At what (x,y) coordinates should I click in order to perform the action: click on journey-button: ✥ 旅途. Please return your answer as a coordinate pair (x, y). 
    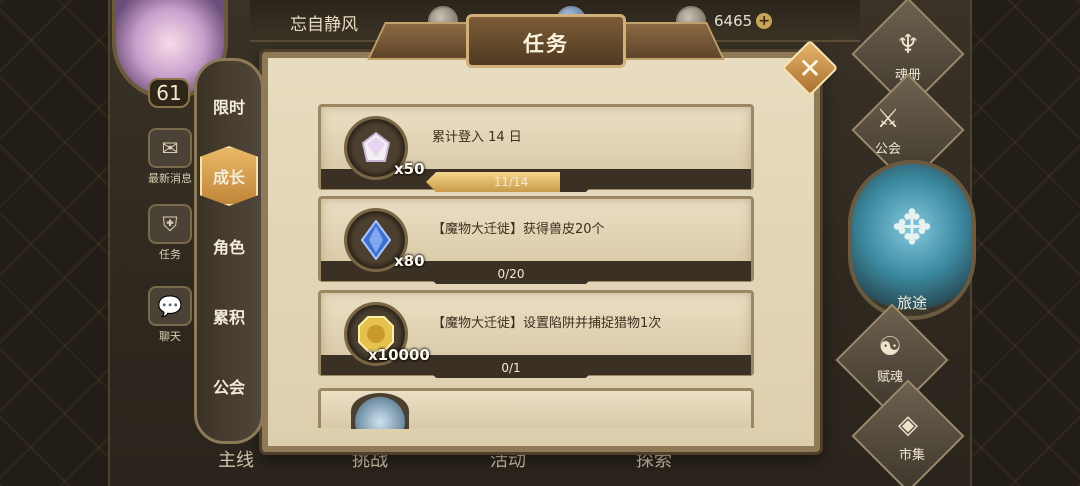
    Looking at the image, I should click on (912, 240).